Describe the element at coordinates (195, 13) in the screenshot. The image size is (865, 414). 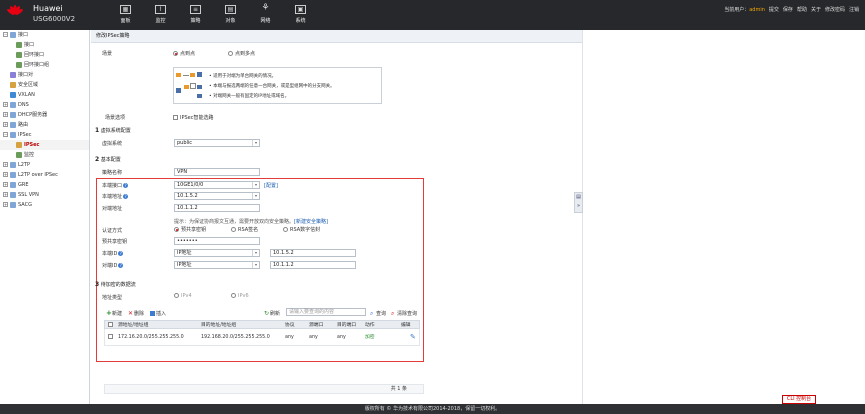
I see `nav-policy: ≡ 策略` at that location.